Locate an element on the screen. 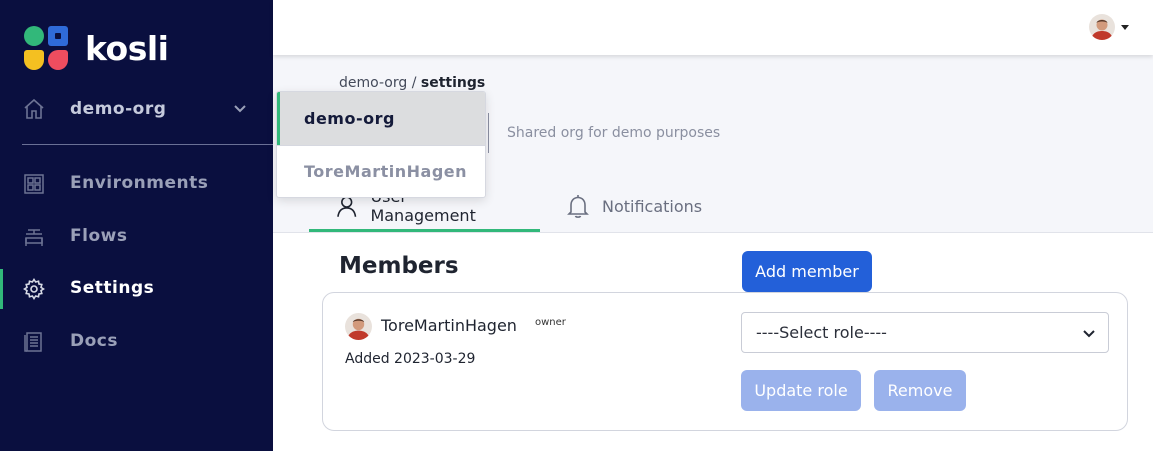 Image resolution: width=1153 pixels, height=451 pixels. org-switcher-menu: demo-org ToreMartinHagen is located at coordinates (381, 144).